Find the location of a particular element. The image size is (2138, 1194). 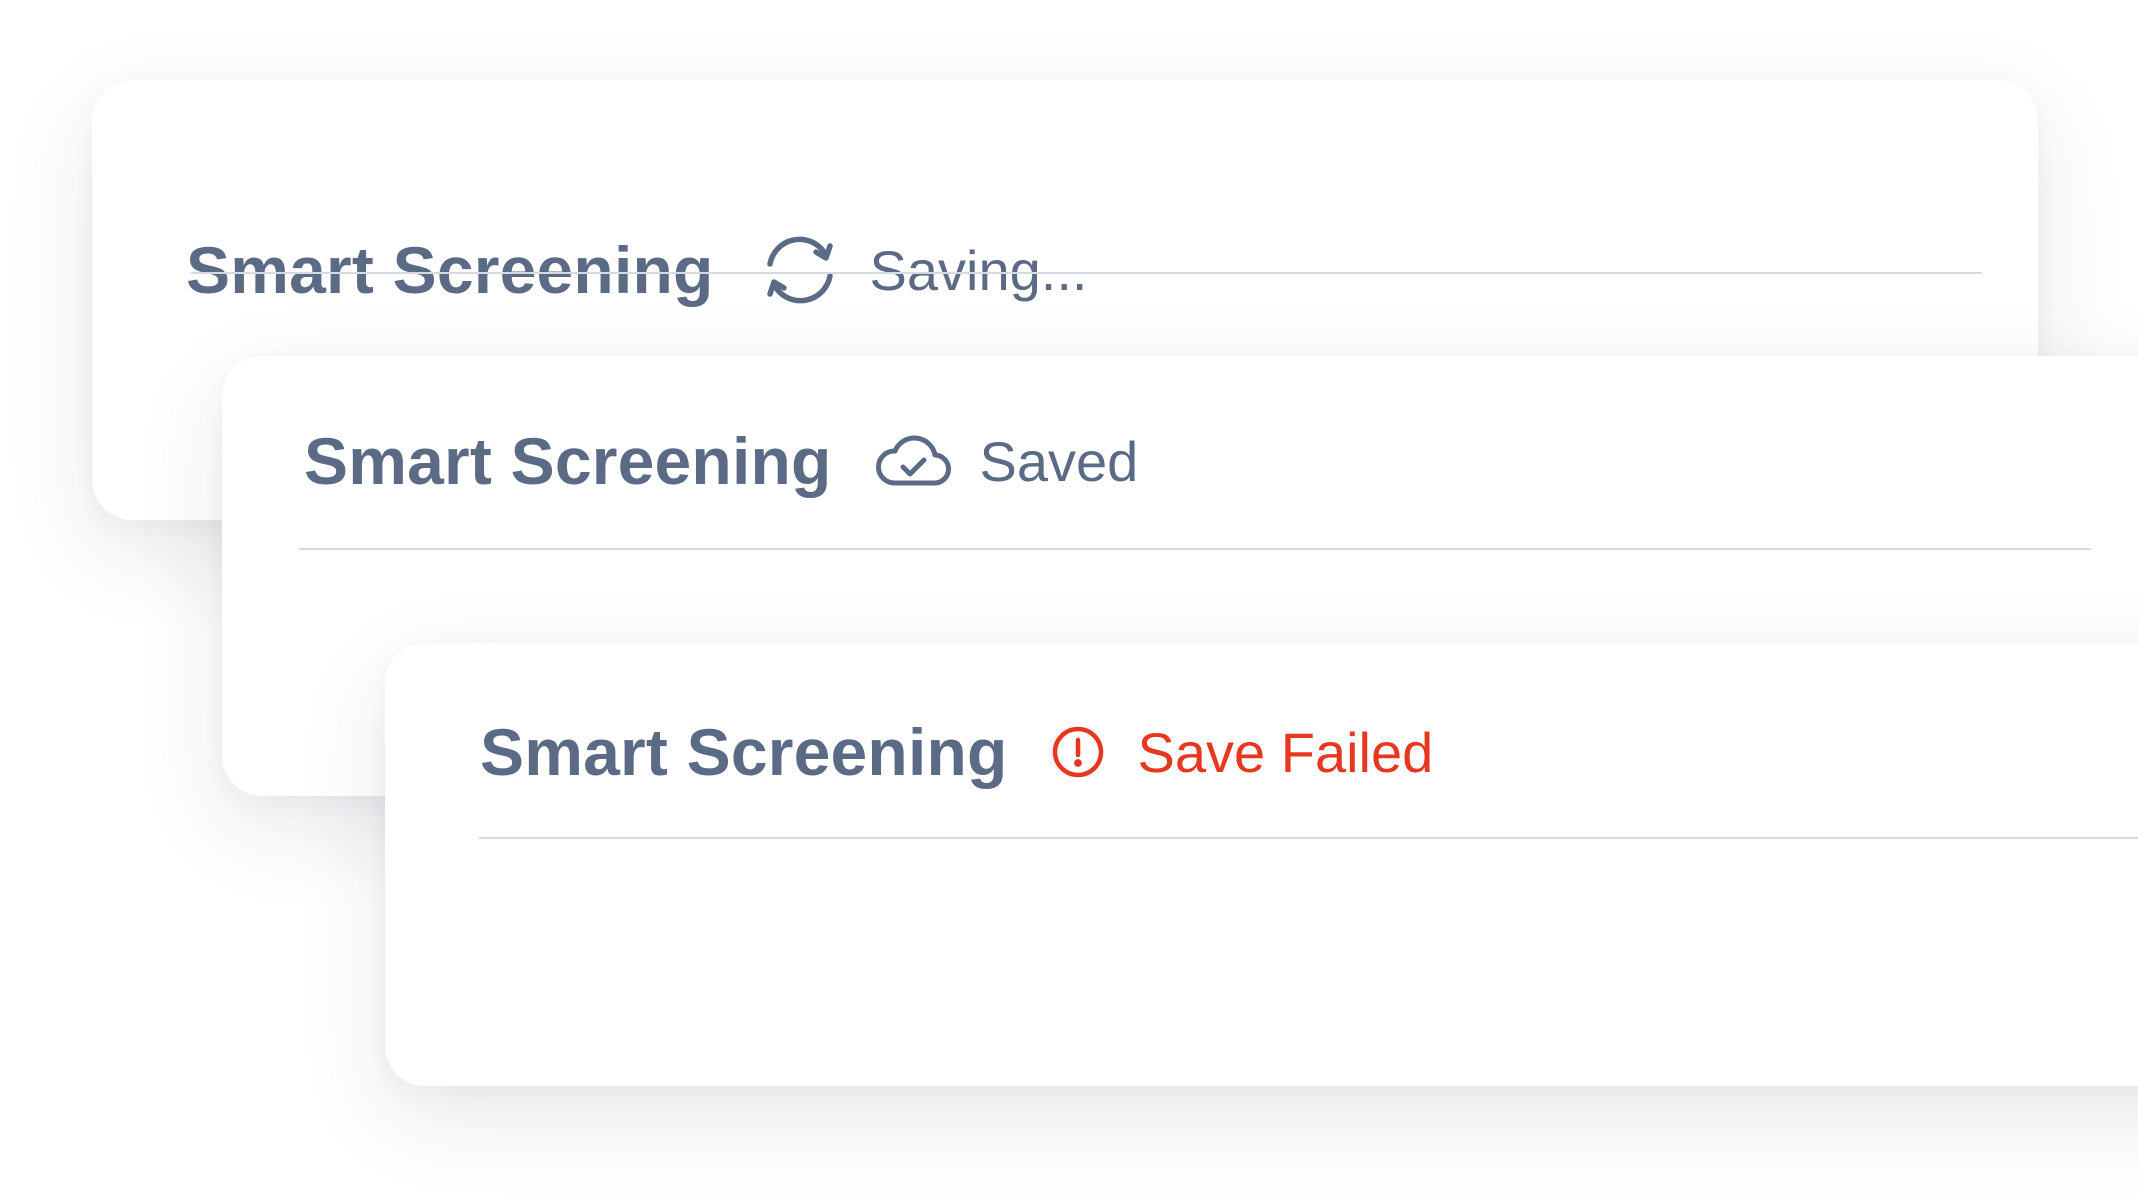

card-header: Smart Screening Saved is located at coordinates (721, 461).